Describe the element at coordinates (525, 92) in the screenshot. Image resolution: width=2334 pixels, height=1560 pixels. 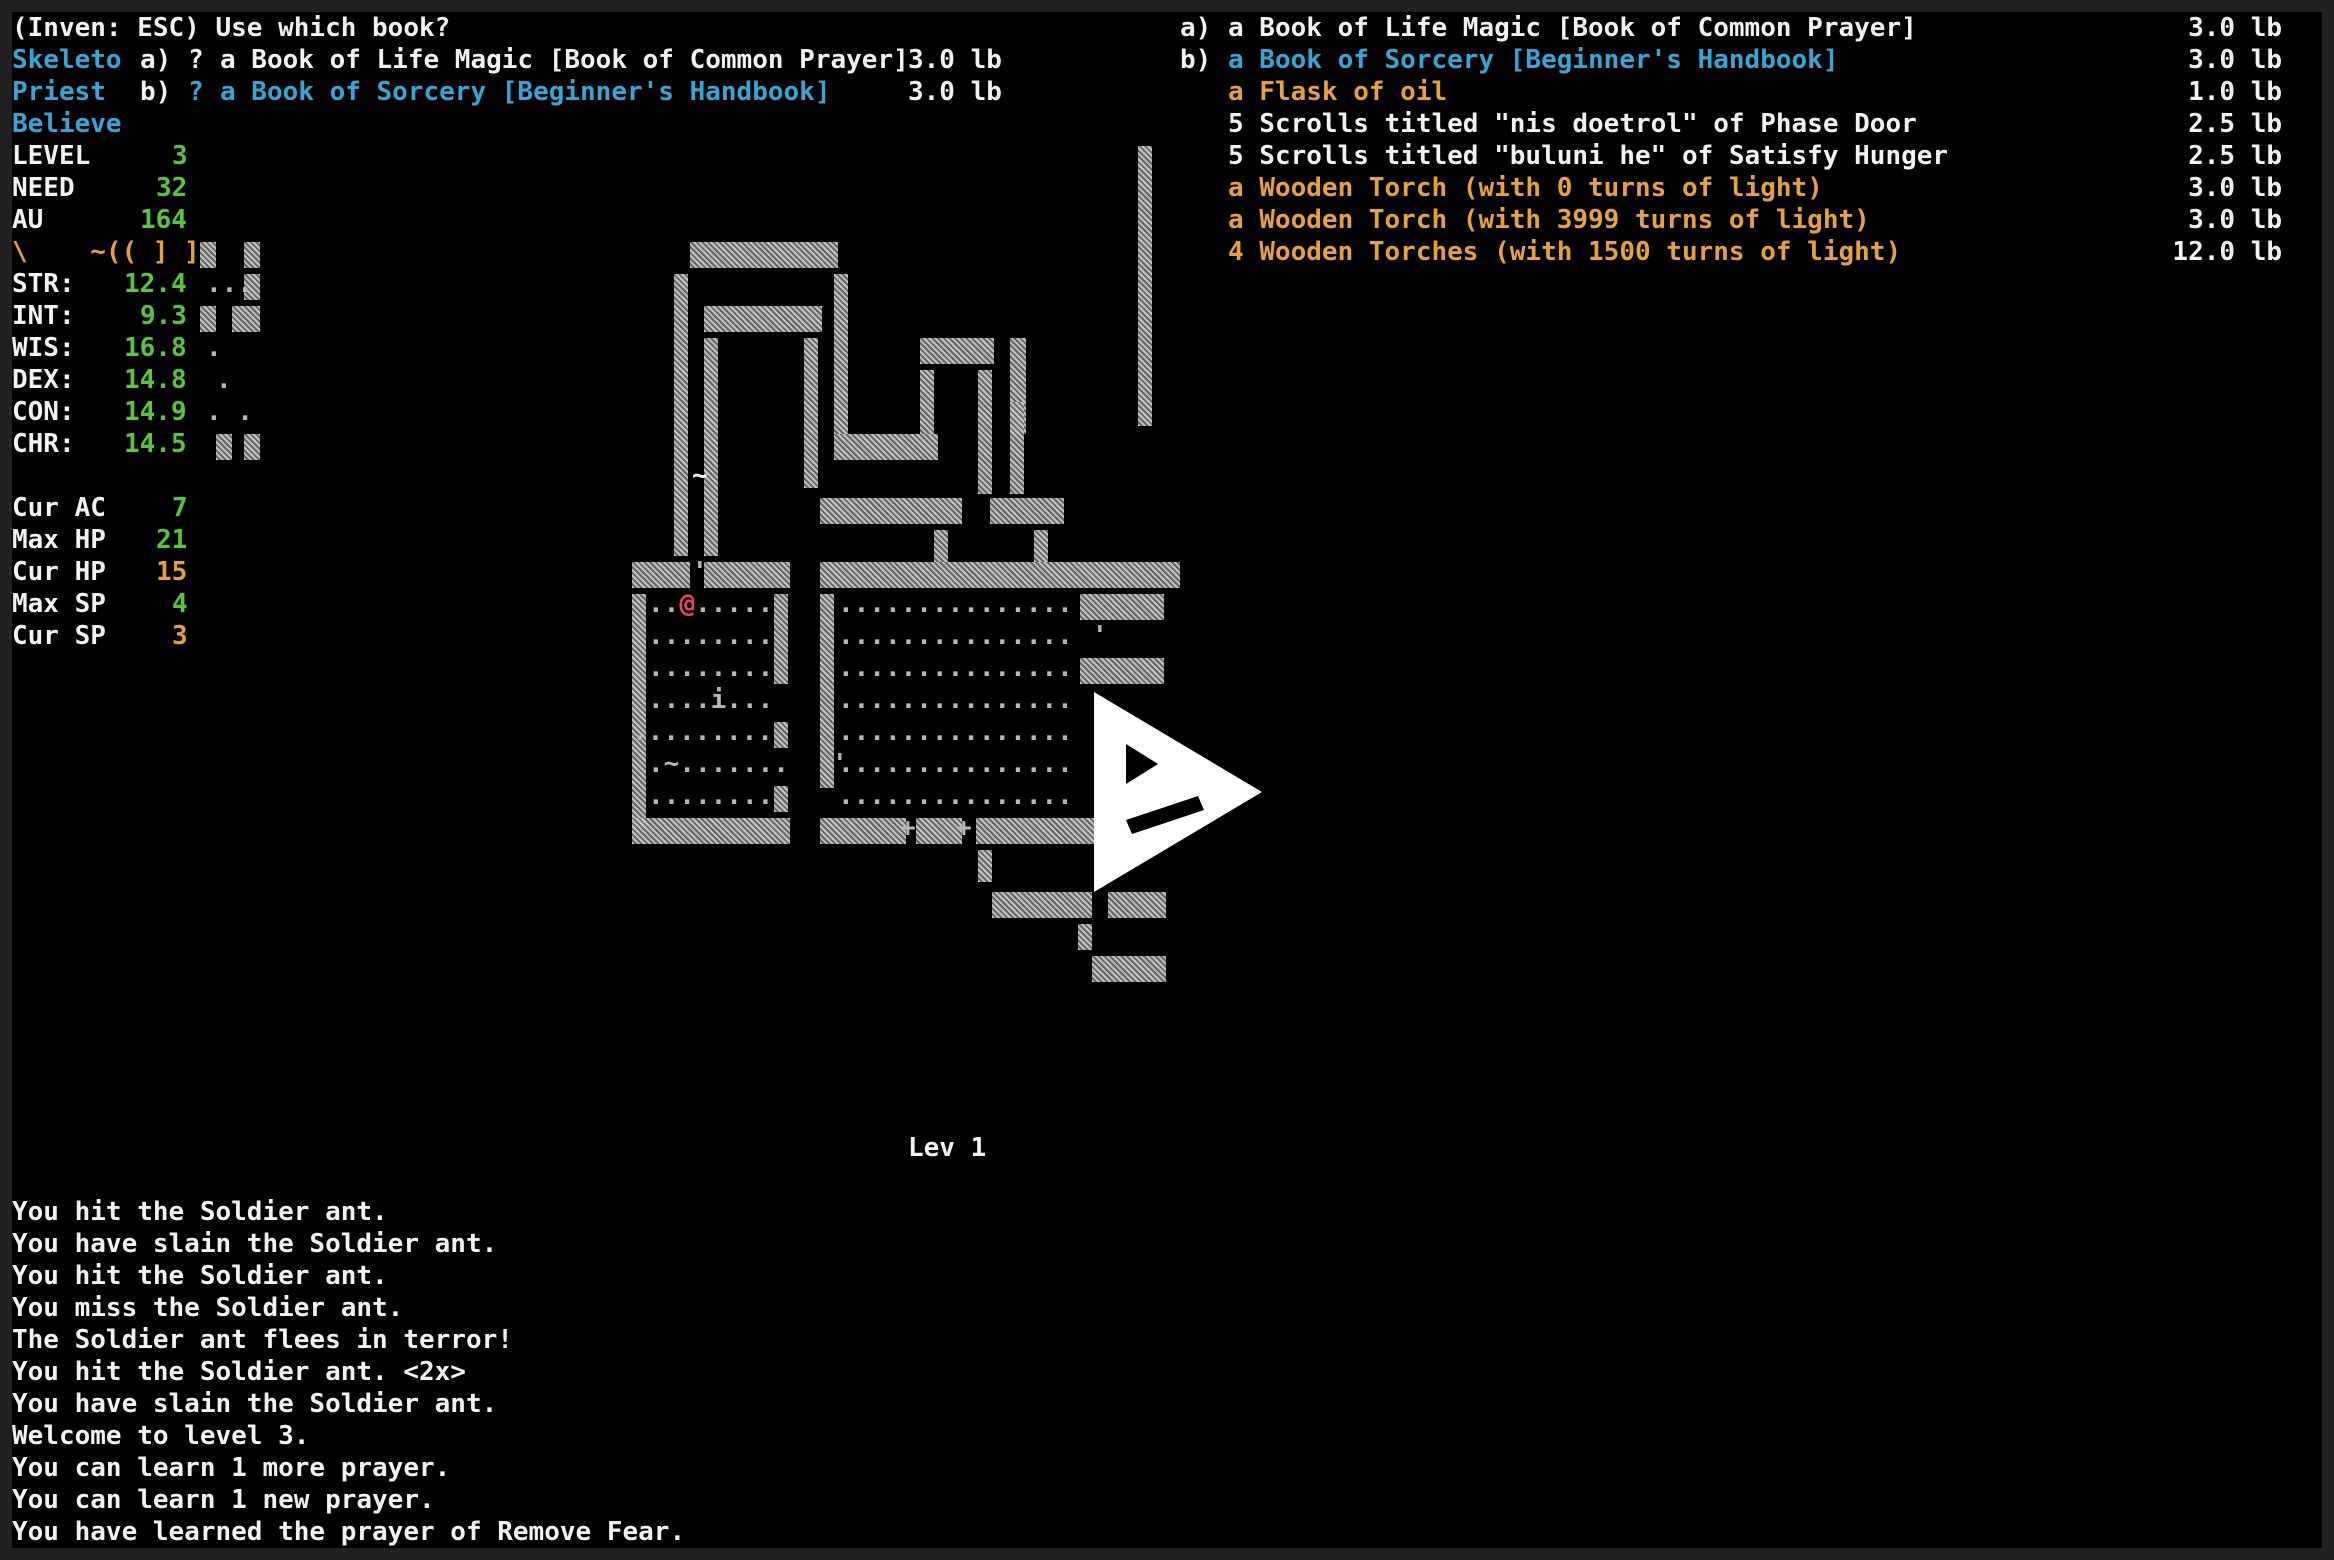
I see `book-option-name: a Book of Sorcery [Beginner's Handbook]` at that location.